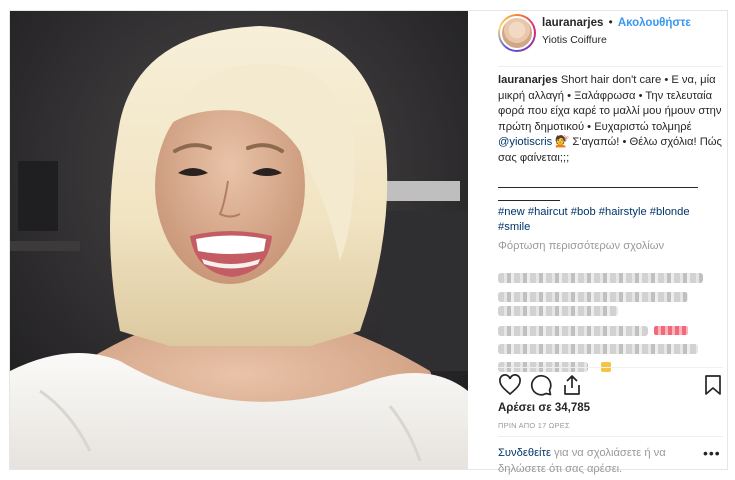  What do you see at coordinates (671, 330) in the screenshot?
I see `blurred-emoji` at bounding box center [671, 330].